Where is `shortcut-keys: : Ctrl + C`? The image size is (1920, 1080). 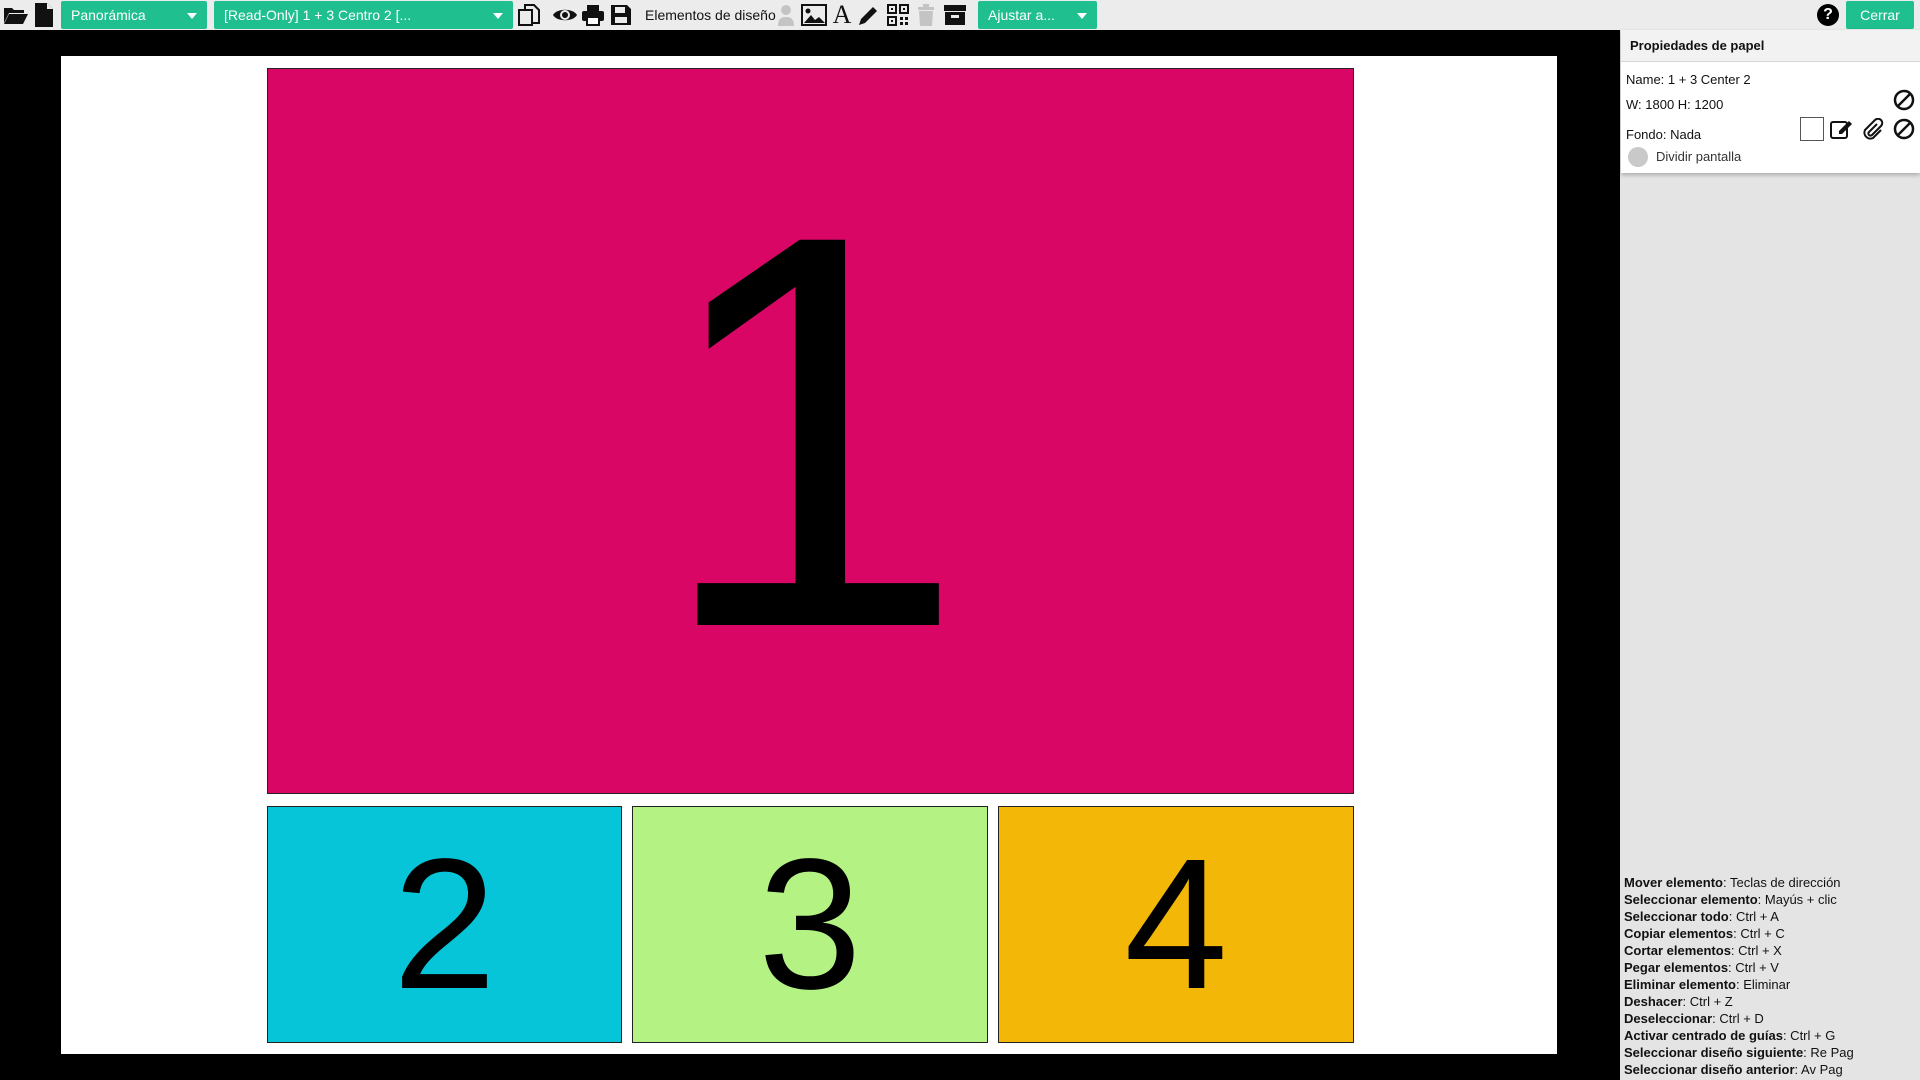
shortcut-keys: : Ctrl + C is located at coordinates (1759, 933).